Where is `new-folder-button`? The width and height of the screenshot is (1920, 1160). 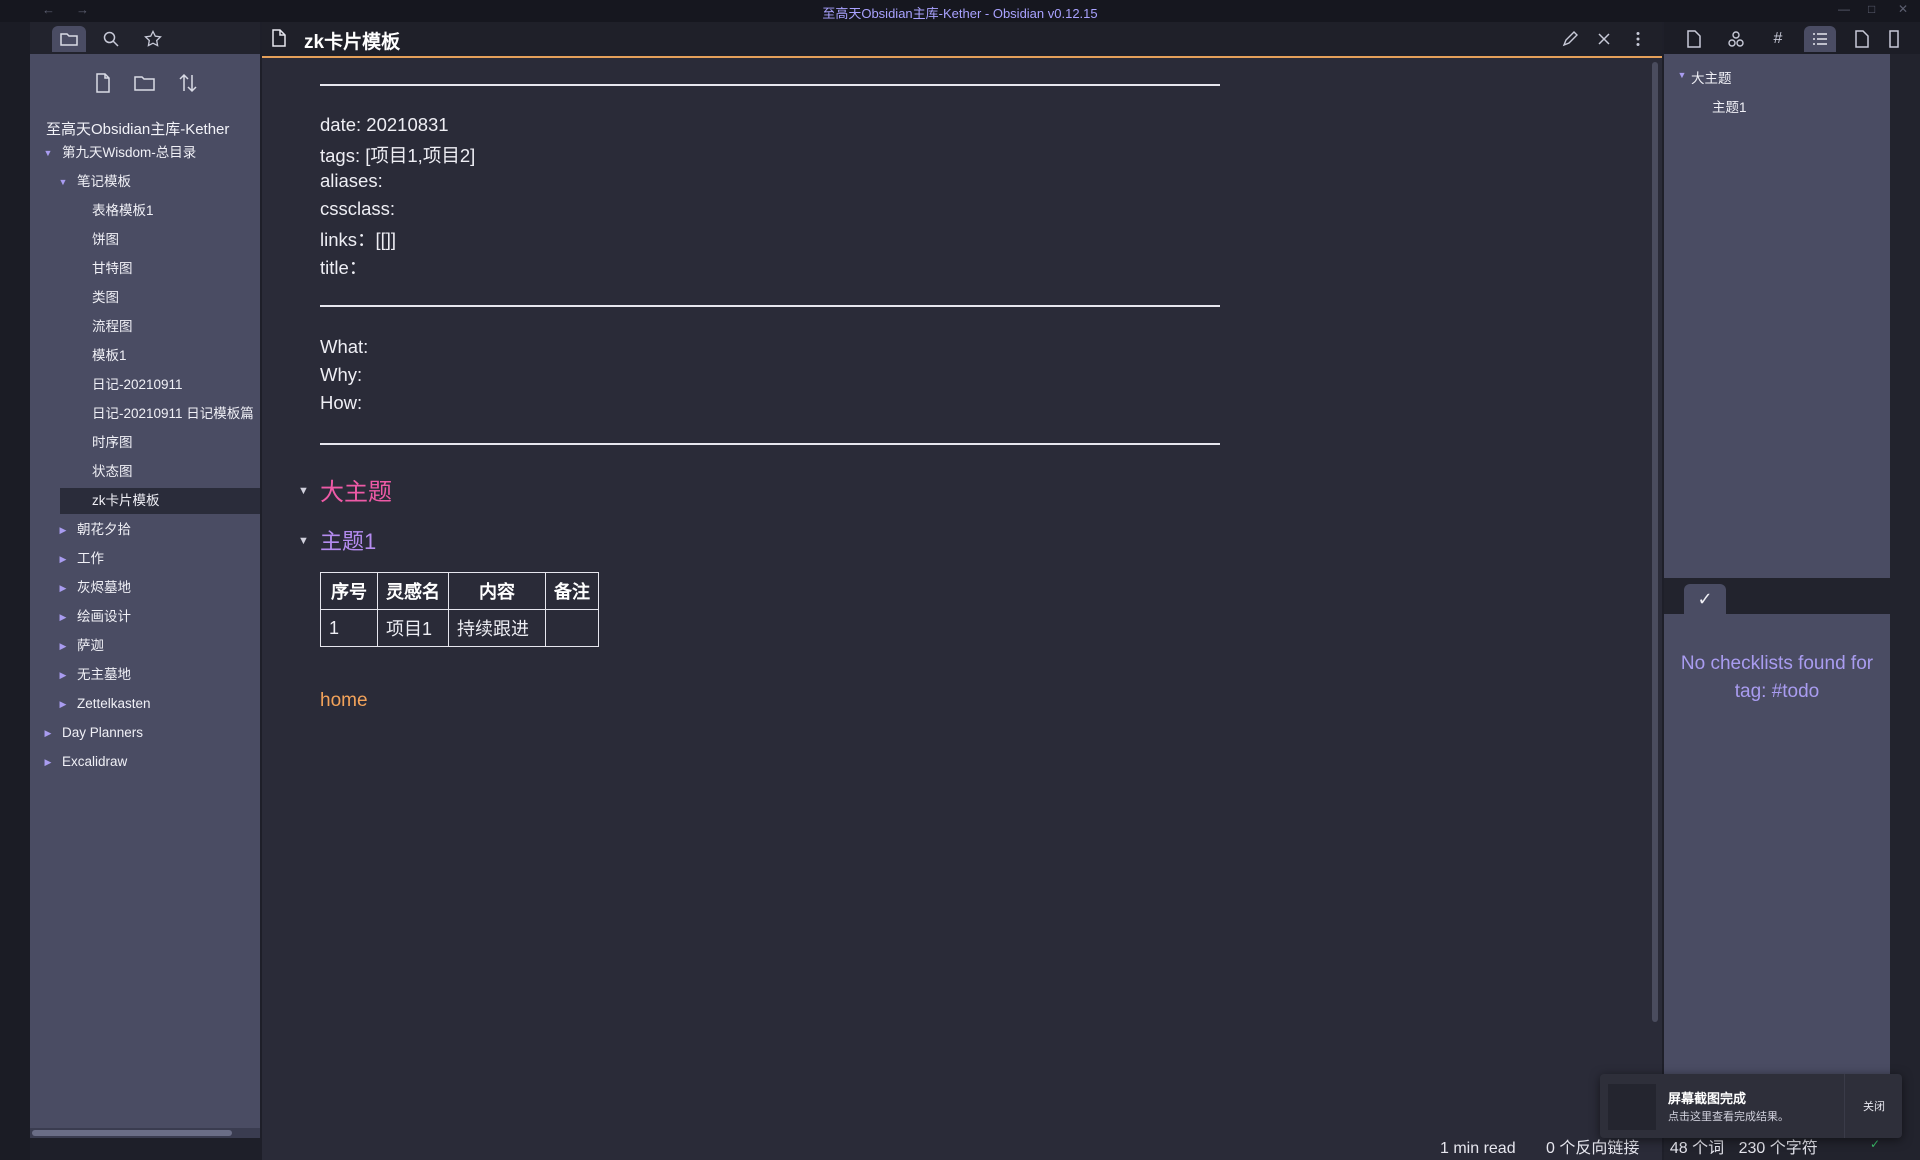
new-folder-button is located at coordinates (145, 83).